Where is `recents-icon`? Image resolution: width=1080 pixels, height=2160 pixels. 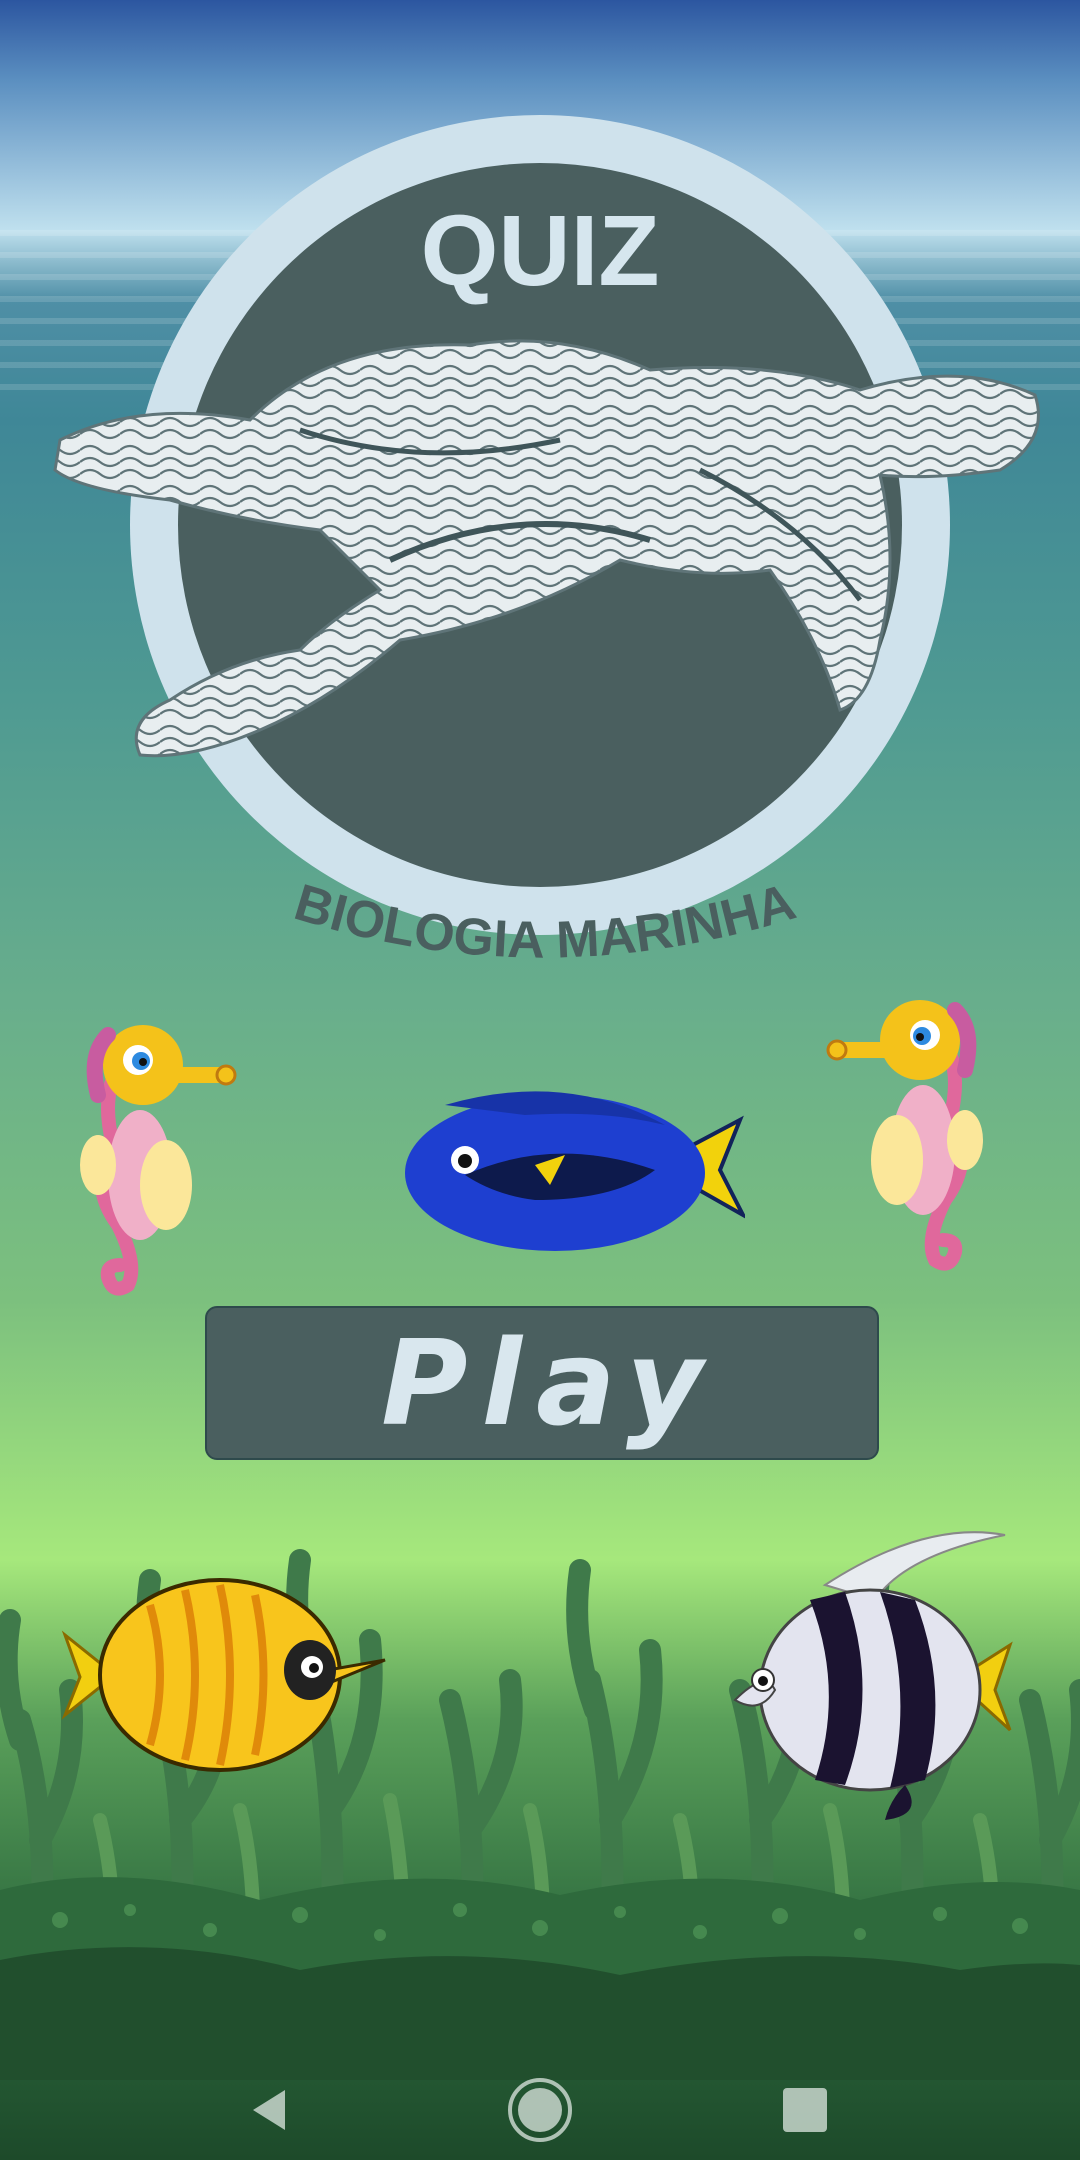 recents-icon is located at coordinates (805, 2110).